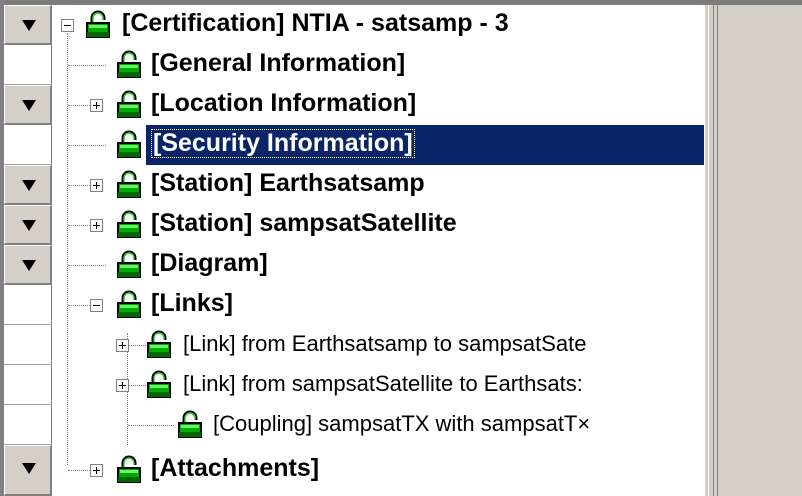  I want to click on tree-node-label: [Attachments], so click(235, 468).